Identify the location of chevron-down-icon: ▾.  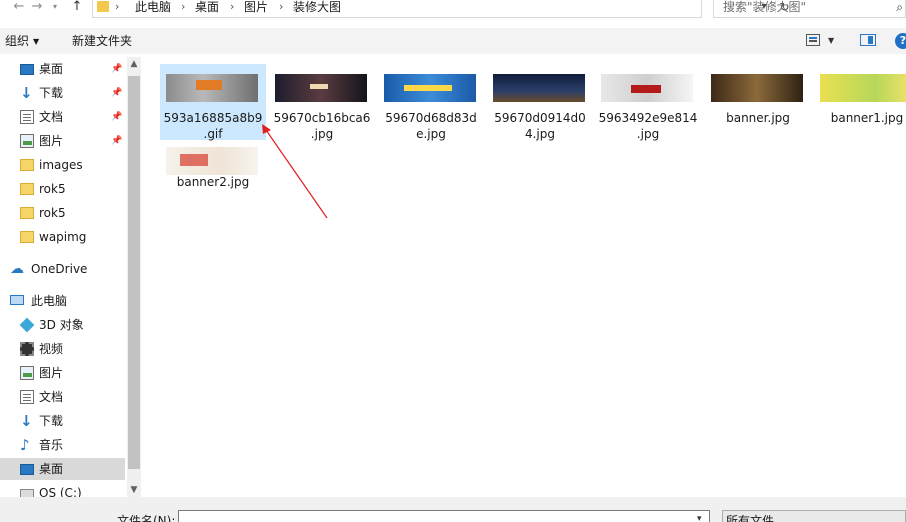
(699, 518).